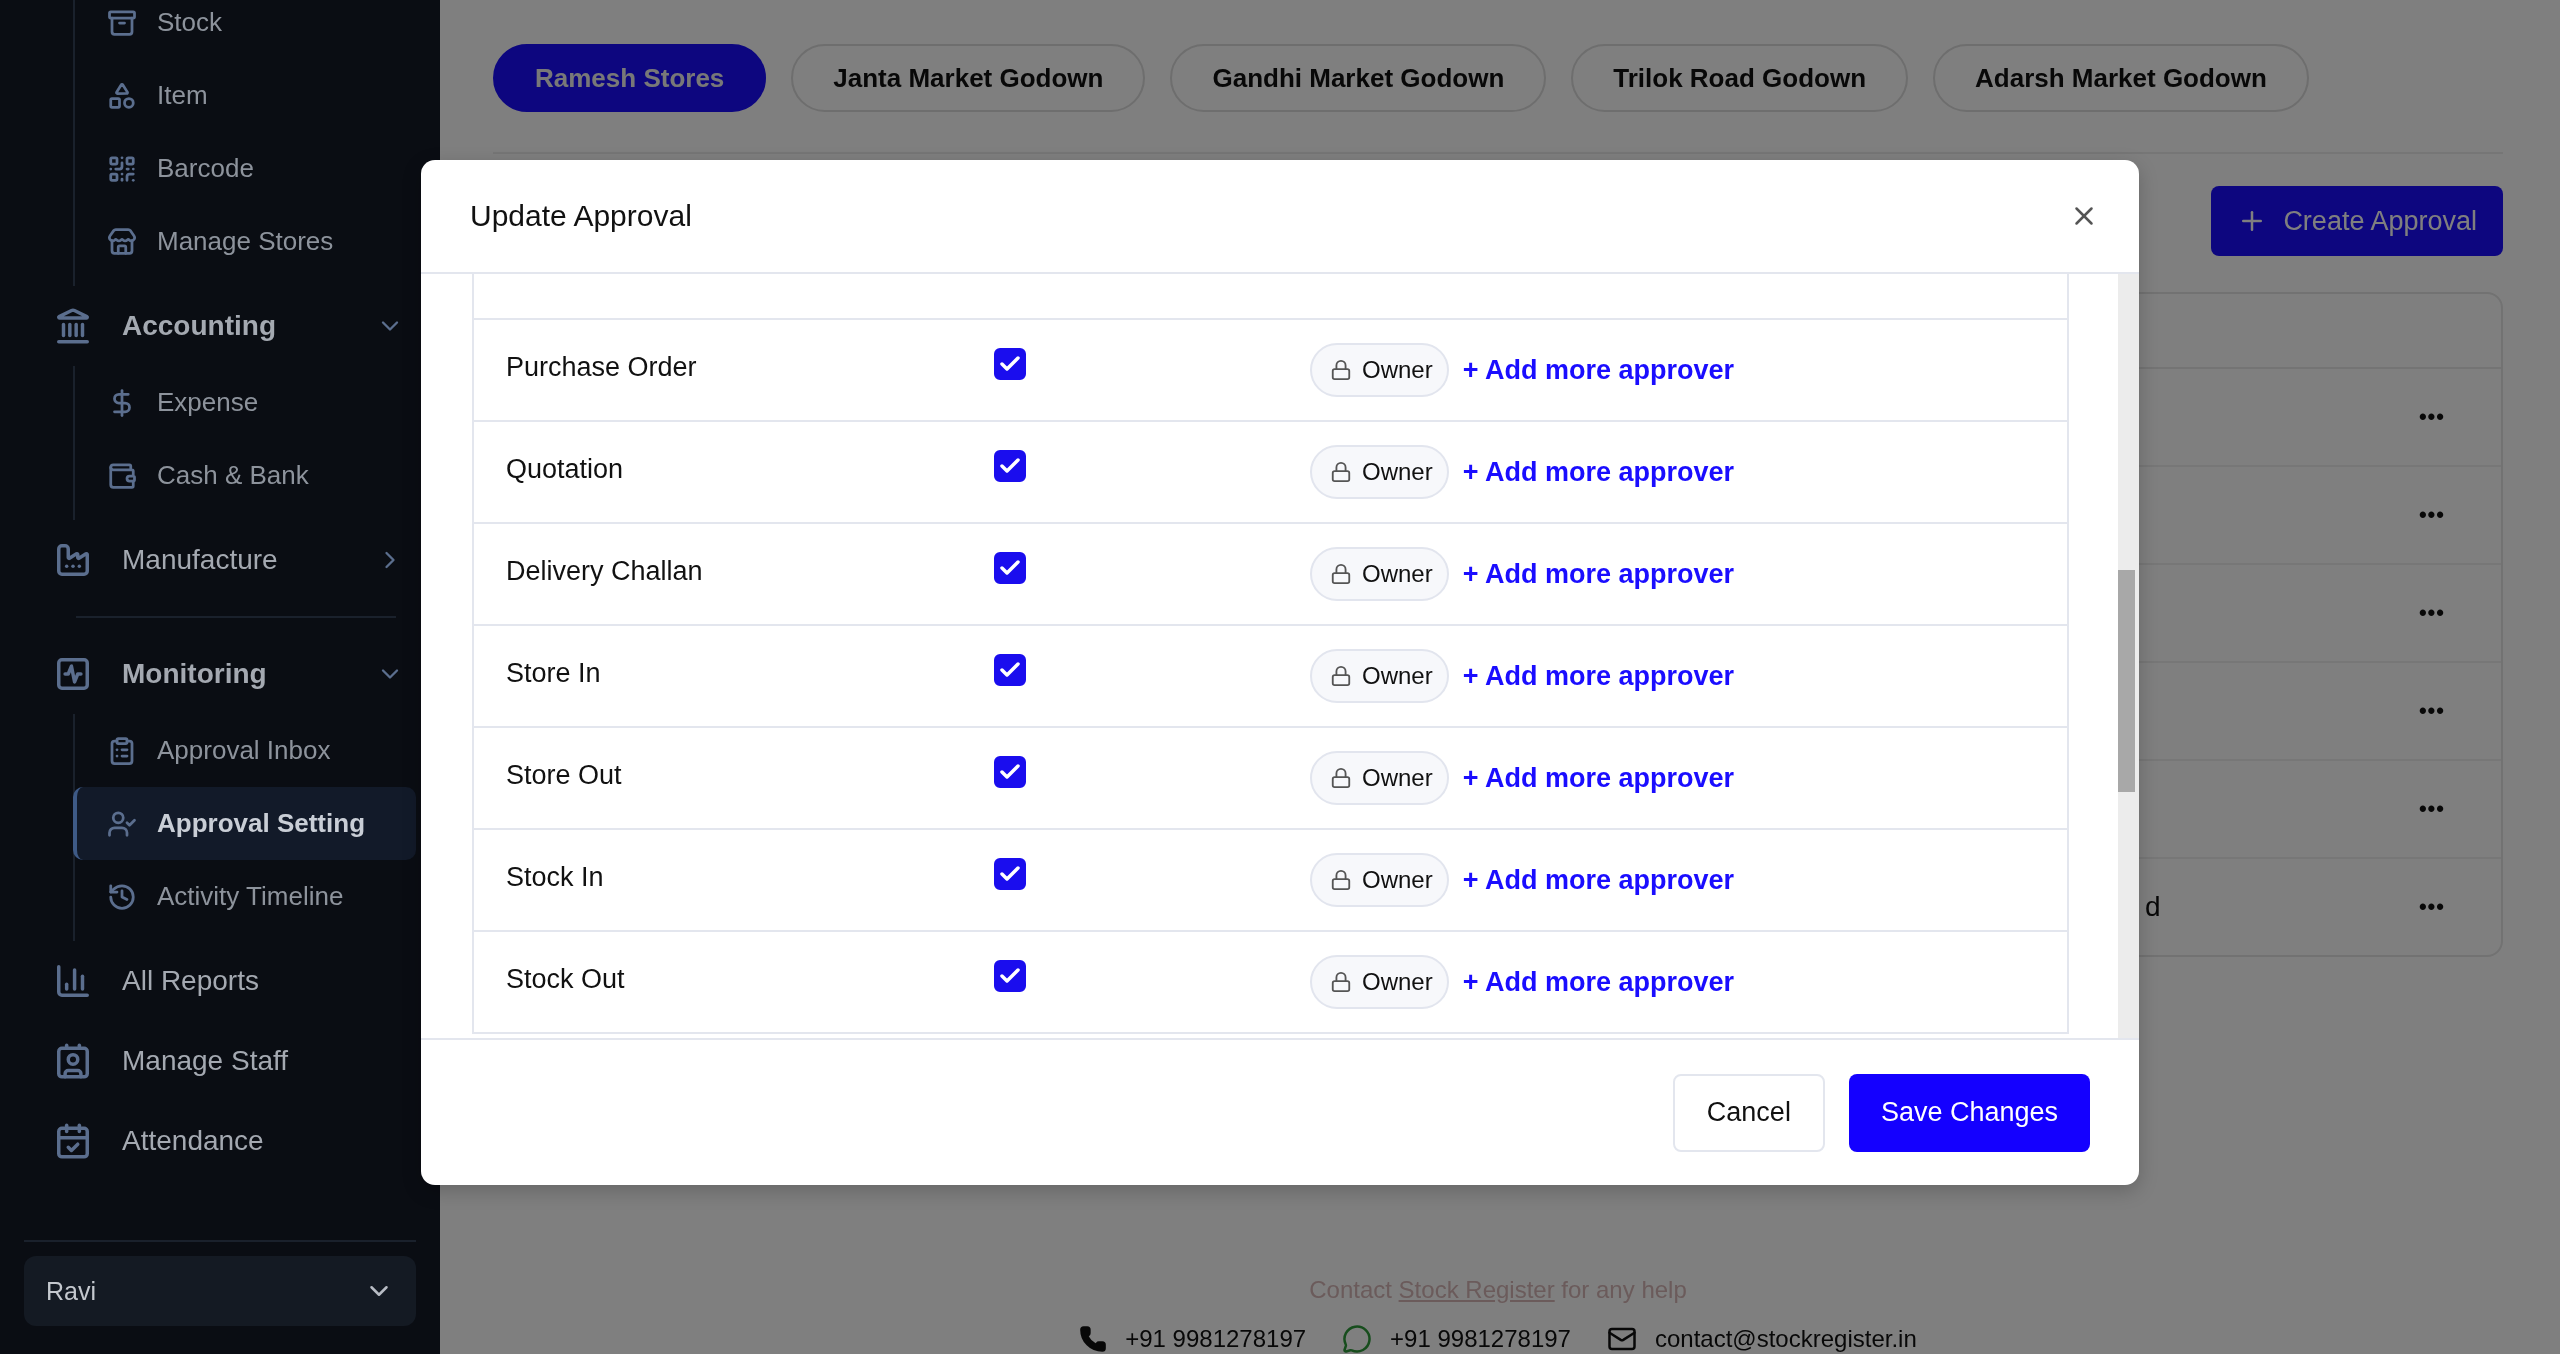 Image resolution: width=2560 pixels, height=1354 pixels. Describe the element at coordinates (220, 674) in the screenshot. I see `sidebar-section: Monitoring` at that location.